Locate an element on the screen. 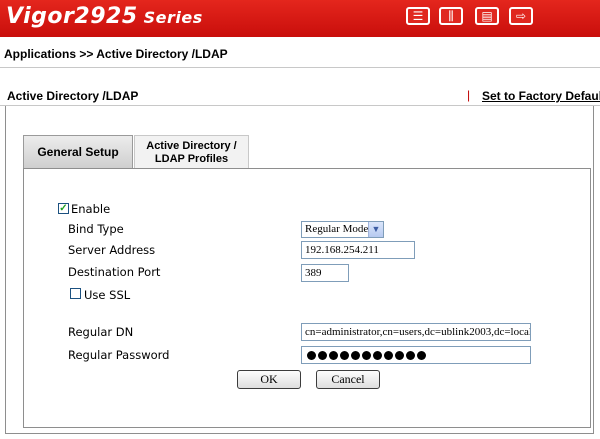 This screenshot has height=439, width=600. bind-type-select: Regular Mode ▼ is located at coordinates (342, 229).